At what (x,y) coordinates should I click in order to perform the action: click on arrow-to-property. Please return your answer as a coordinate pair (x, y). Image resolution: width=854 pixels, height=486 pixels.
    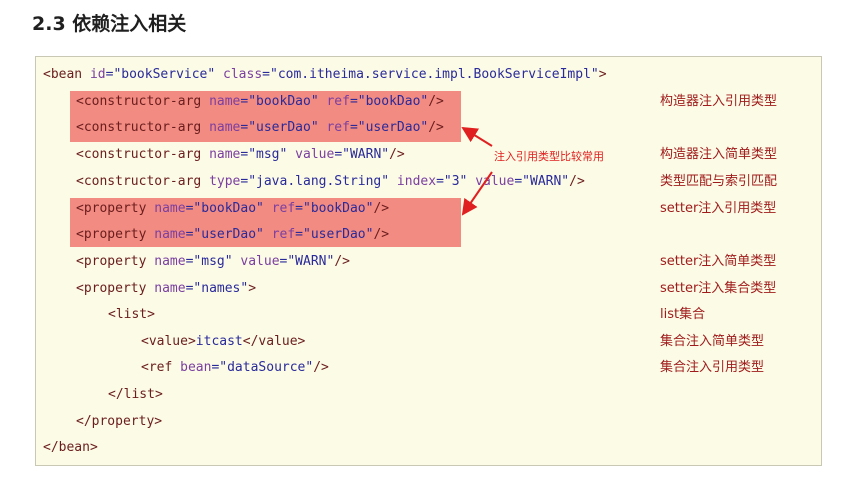
    Looking at the image, I should click on (477, 193).